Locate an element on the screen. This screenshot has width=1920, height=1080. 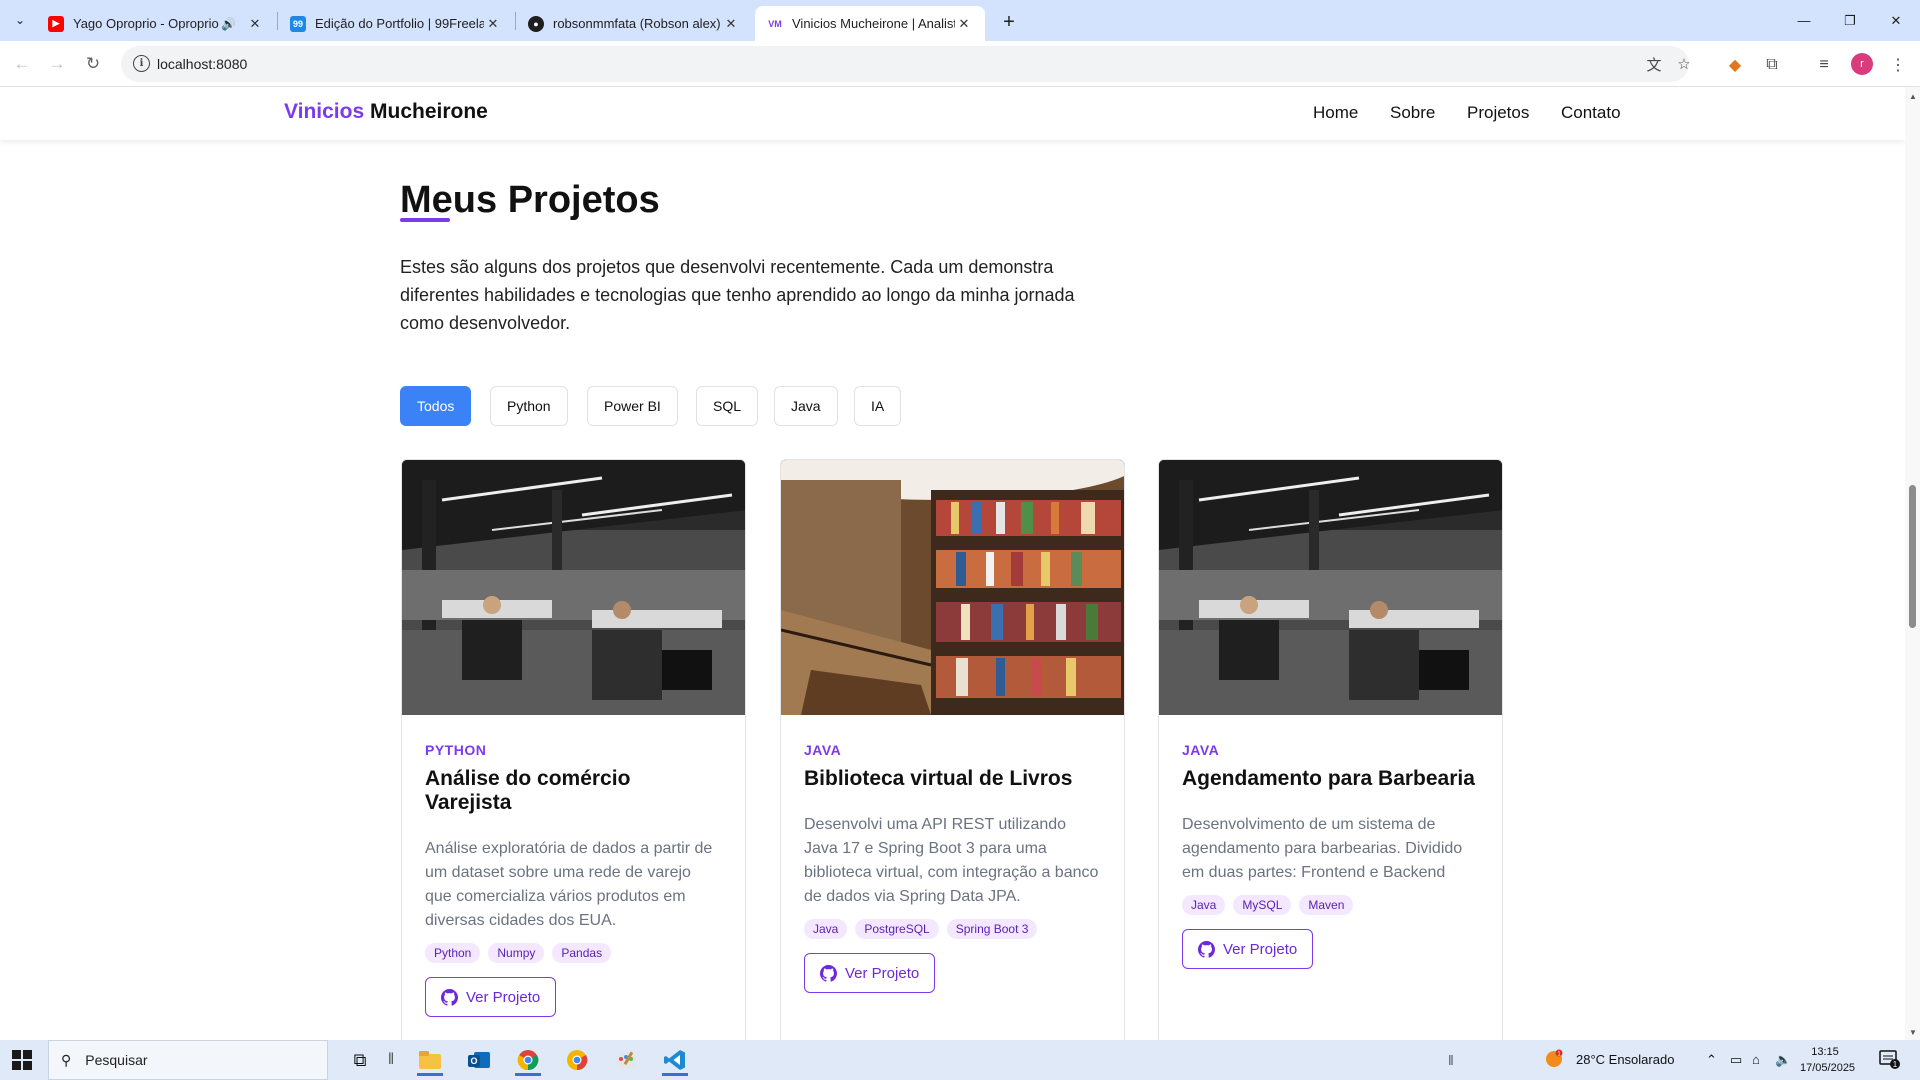
close-window-icon: ✕ is located at coordinates (1896, 20).